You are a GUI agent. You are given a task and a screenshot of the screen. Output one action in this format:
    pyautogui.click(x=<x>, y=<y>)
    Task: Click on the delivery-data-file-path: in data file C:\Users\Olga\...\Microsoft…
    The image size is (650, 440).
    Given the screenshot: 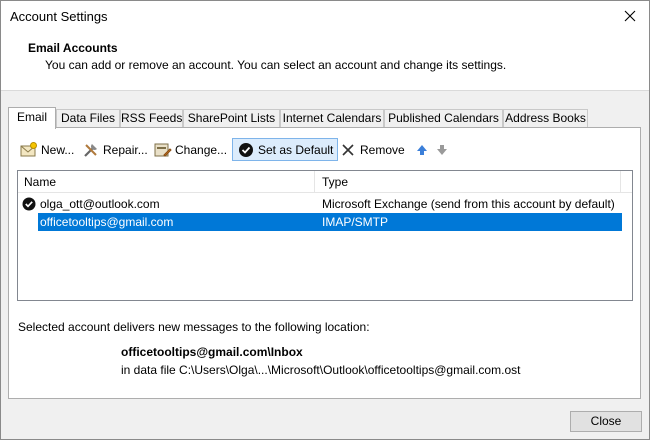 What is the action you would take?
    pyautogui.click(x=321, y=370)
    